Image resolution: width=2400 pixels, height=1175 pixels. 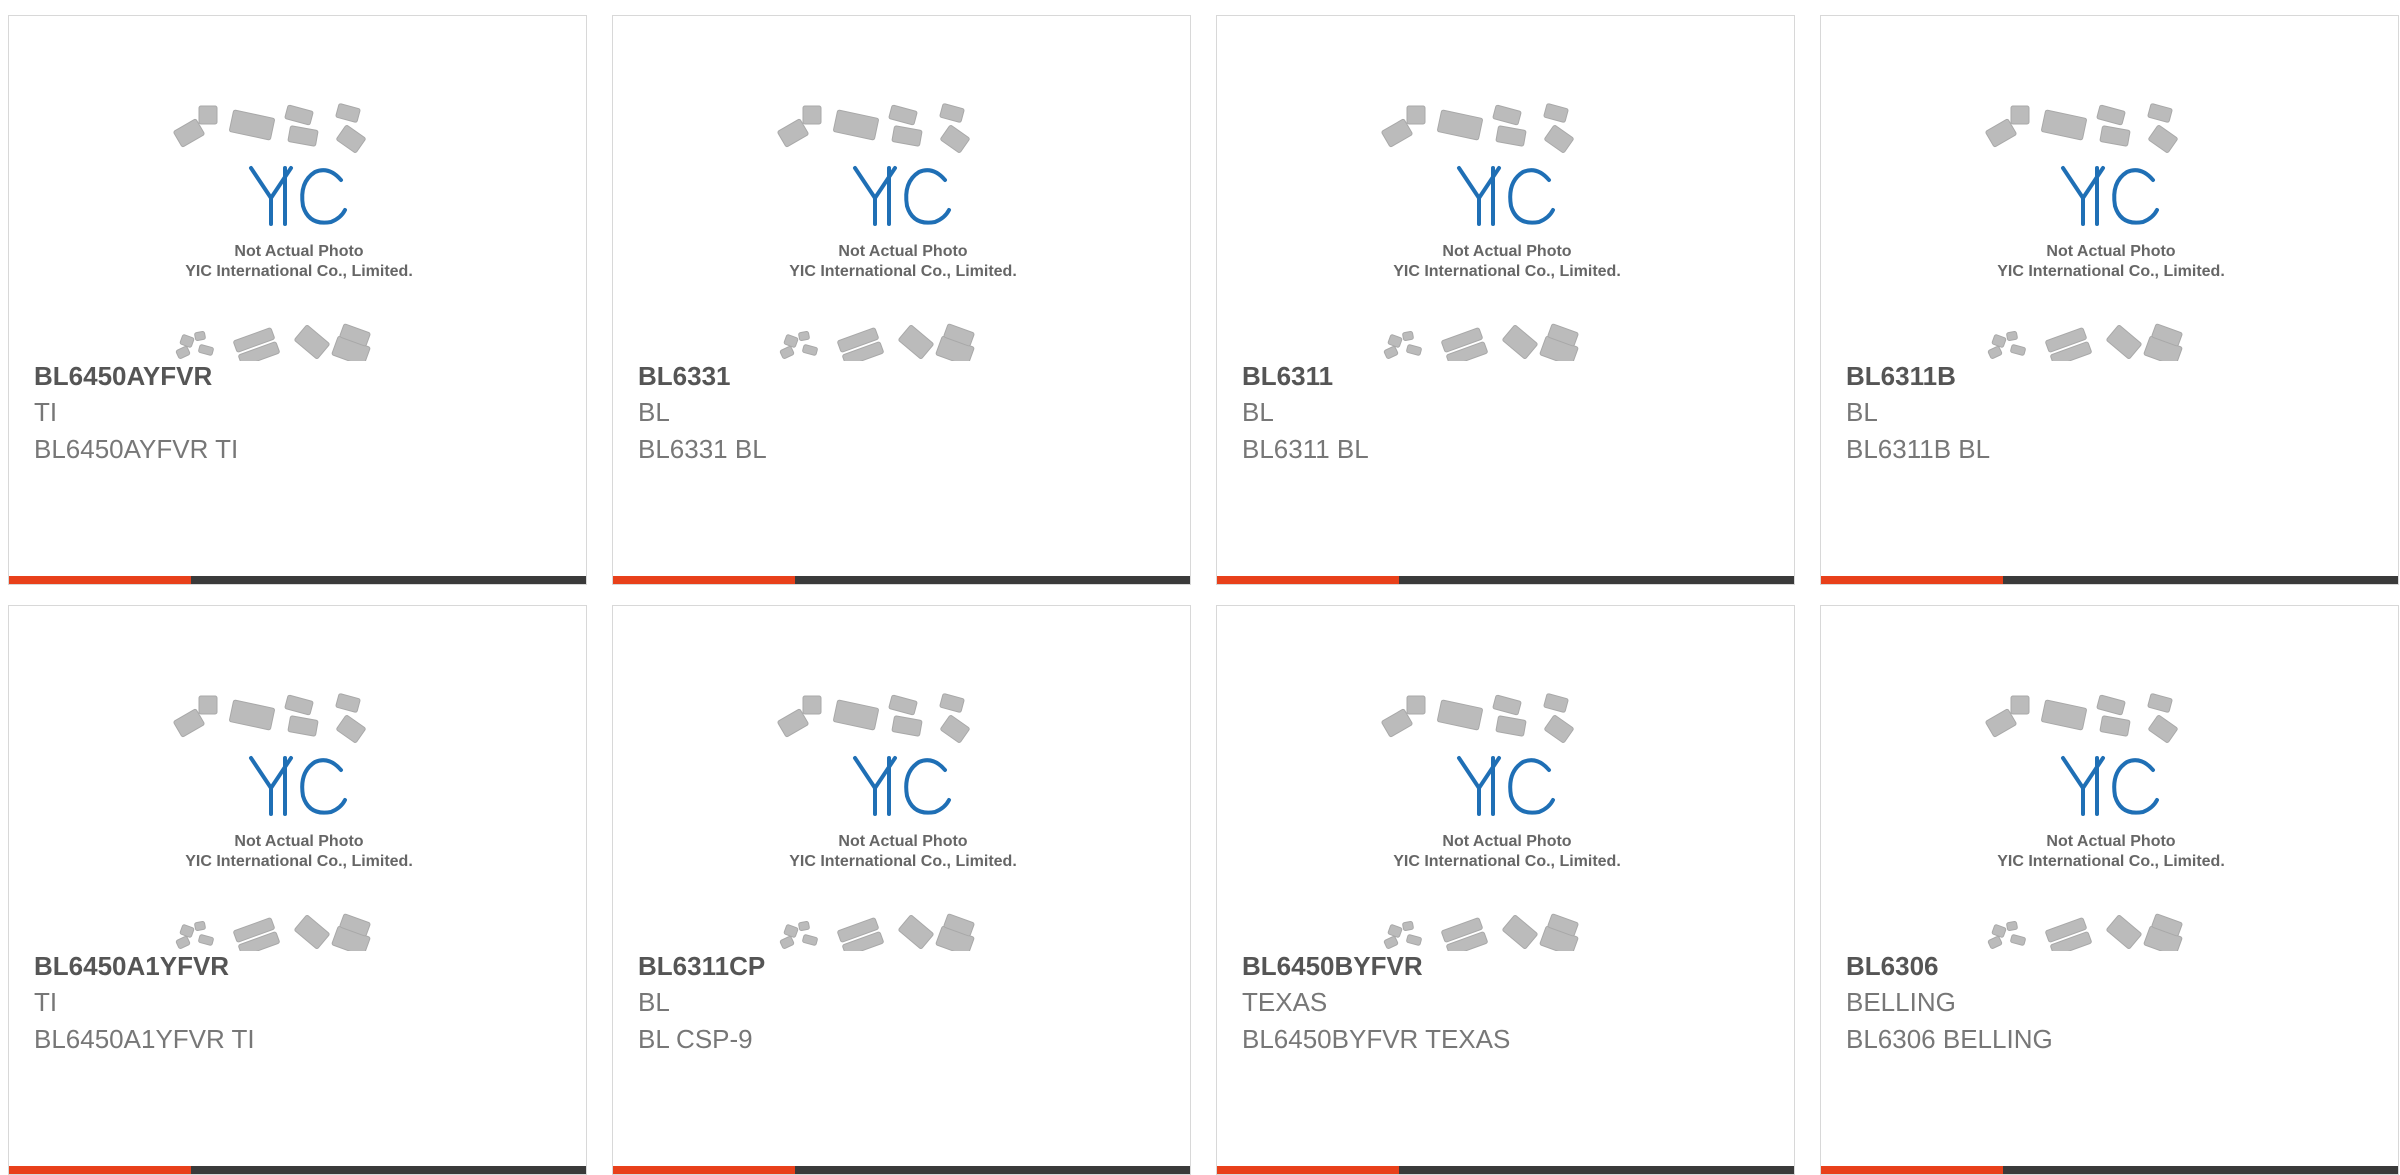 What do you see at coordinates (1508, 413) in the screenshot?
I see `product-info: BL6311 BL BL6311 BL` at bounding box center [1508, 413].